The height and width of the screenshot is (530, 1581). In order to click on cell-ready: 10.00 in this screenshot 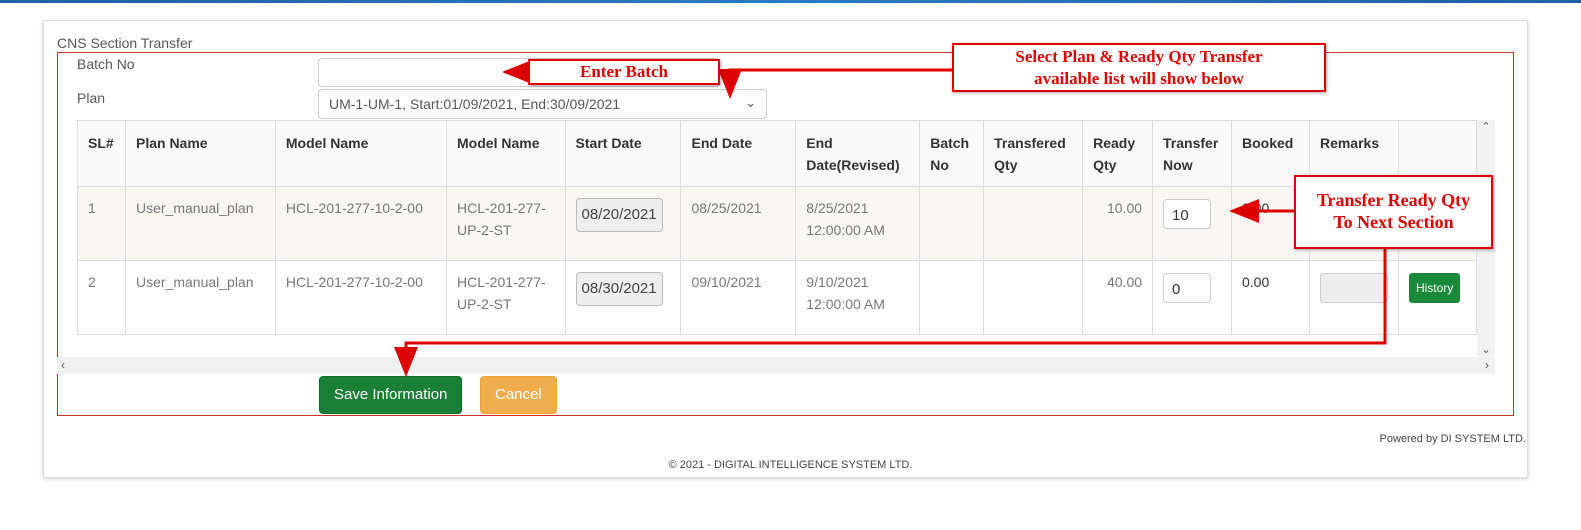, I will do `click(1118, 223)`.